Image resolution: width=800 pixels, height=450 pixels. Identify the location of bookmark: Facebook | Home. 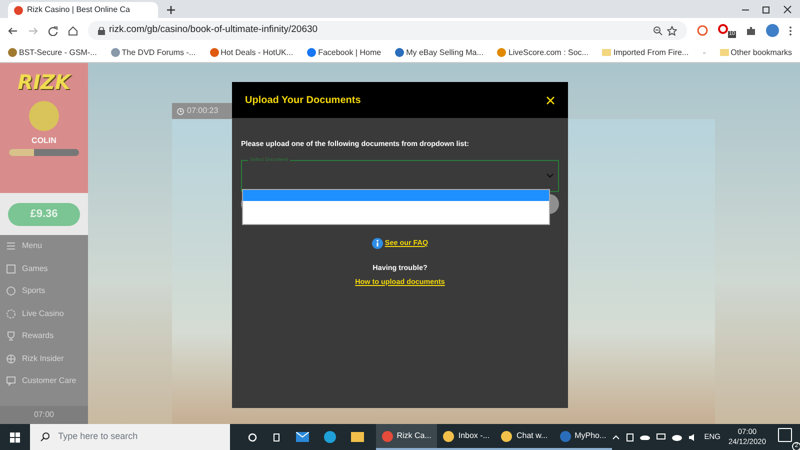
(344, 52).